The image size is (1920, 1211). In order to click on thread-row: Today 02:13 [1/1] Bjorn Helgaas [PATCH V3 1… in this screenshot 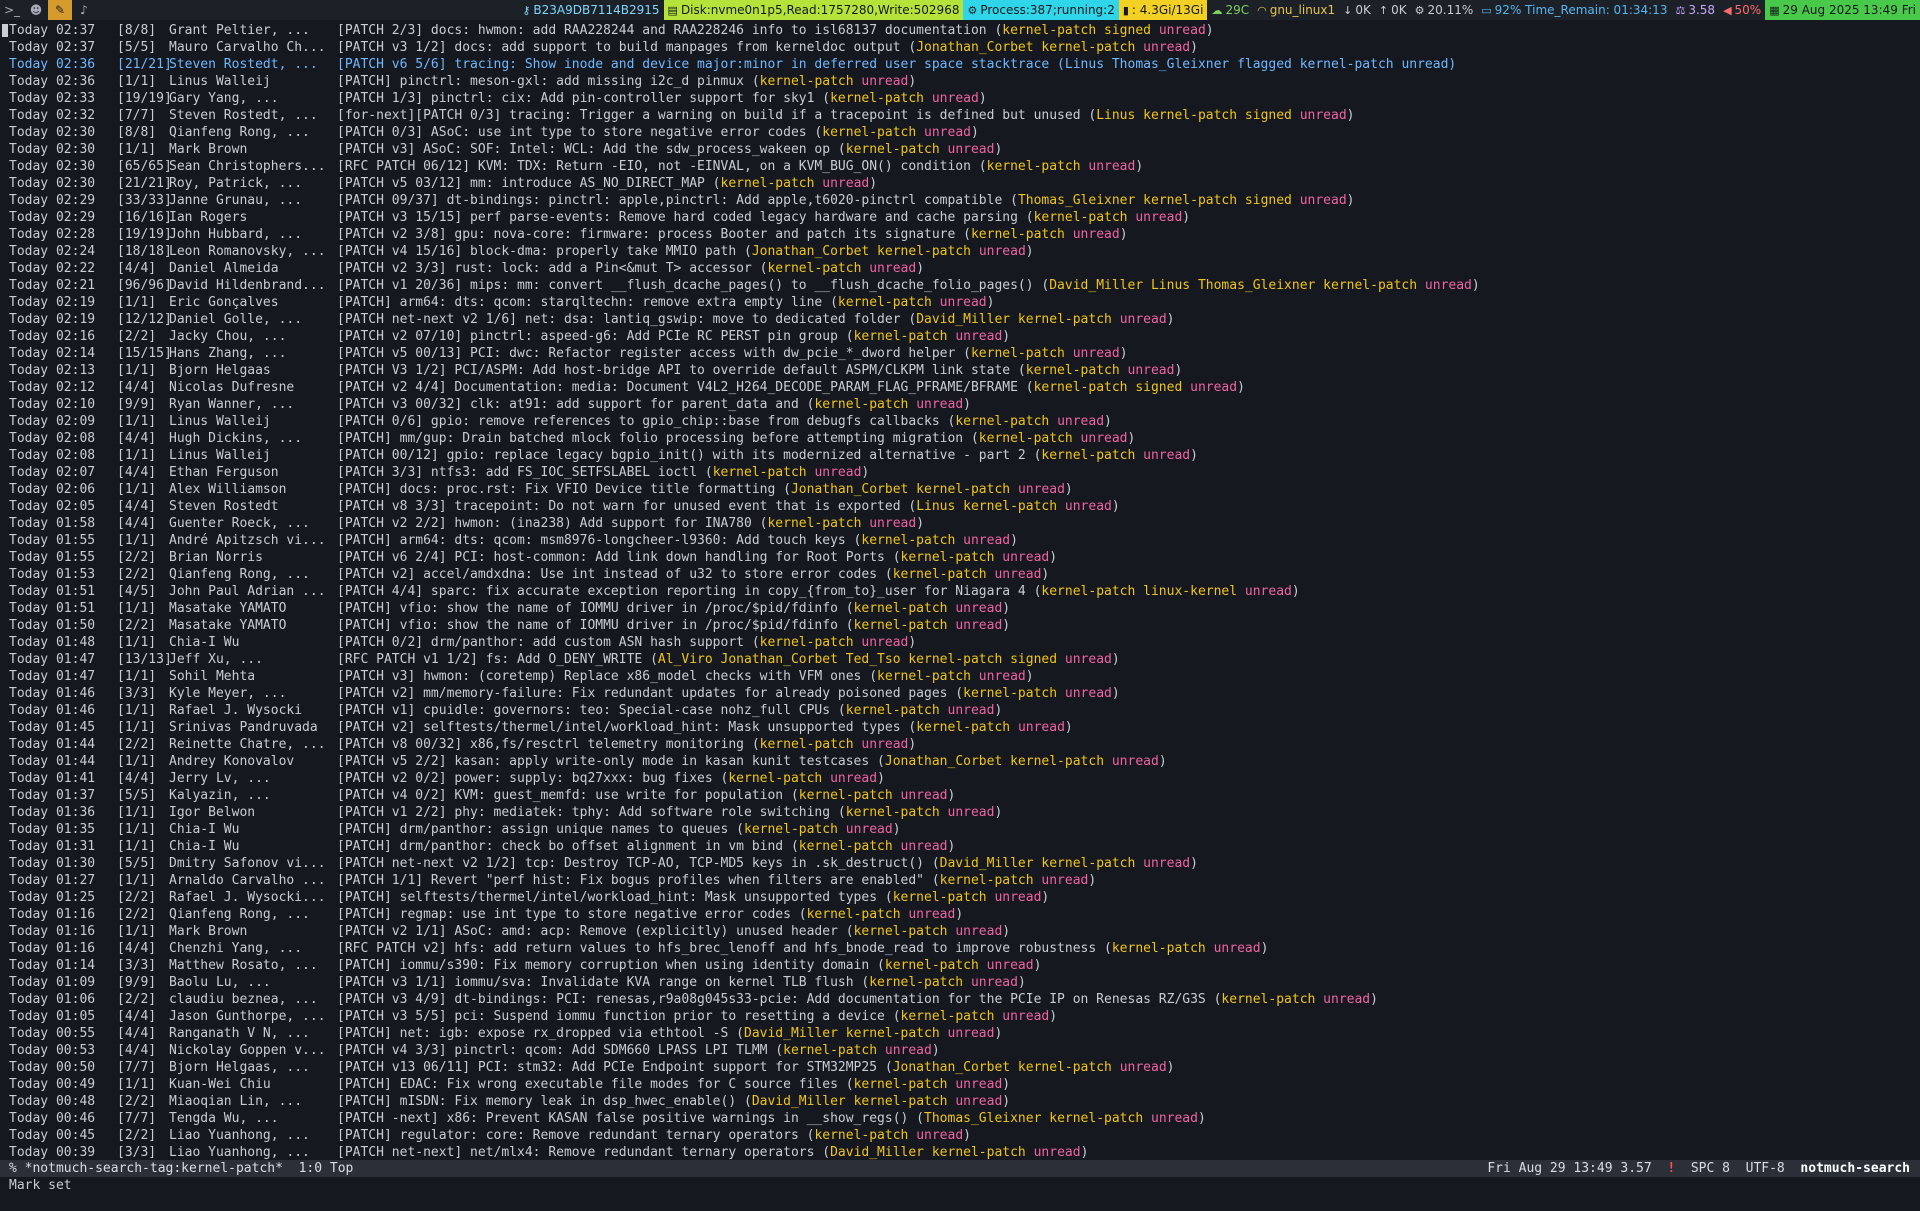, I will do `click(960, 370)`.